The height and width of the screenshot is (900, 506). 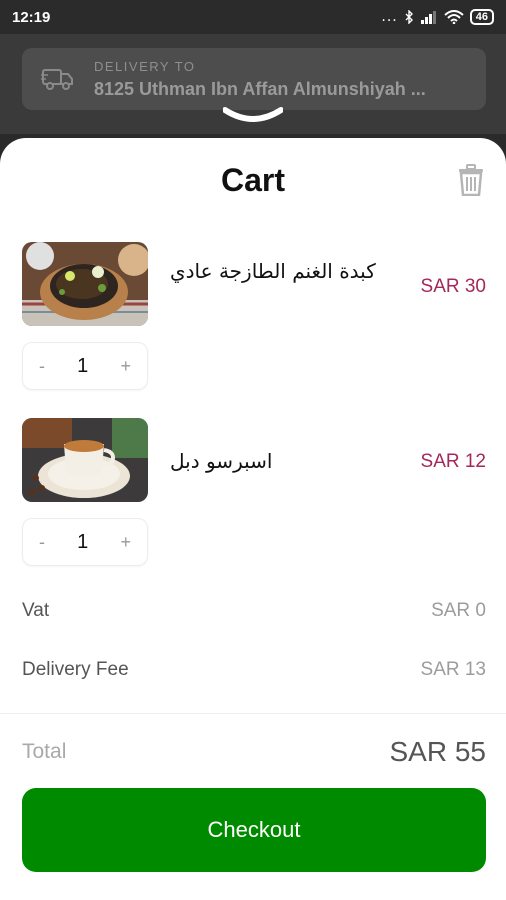 I want to click on status-time: 12:19, so click(x=31, y=17).